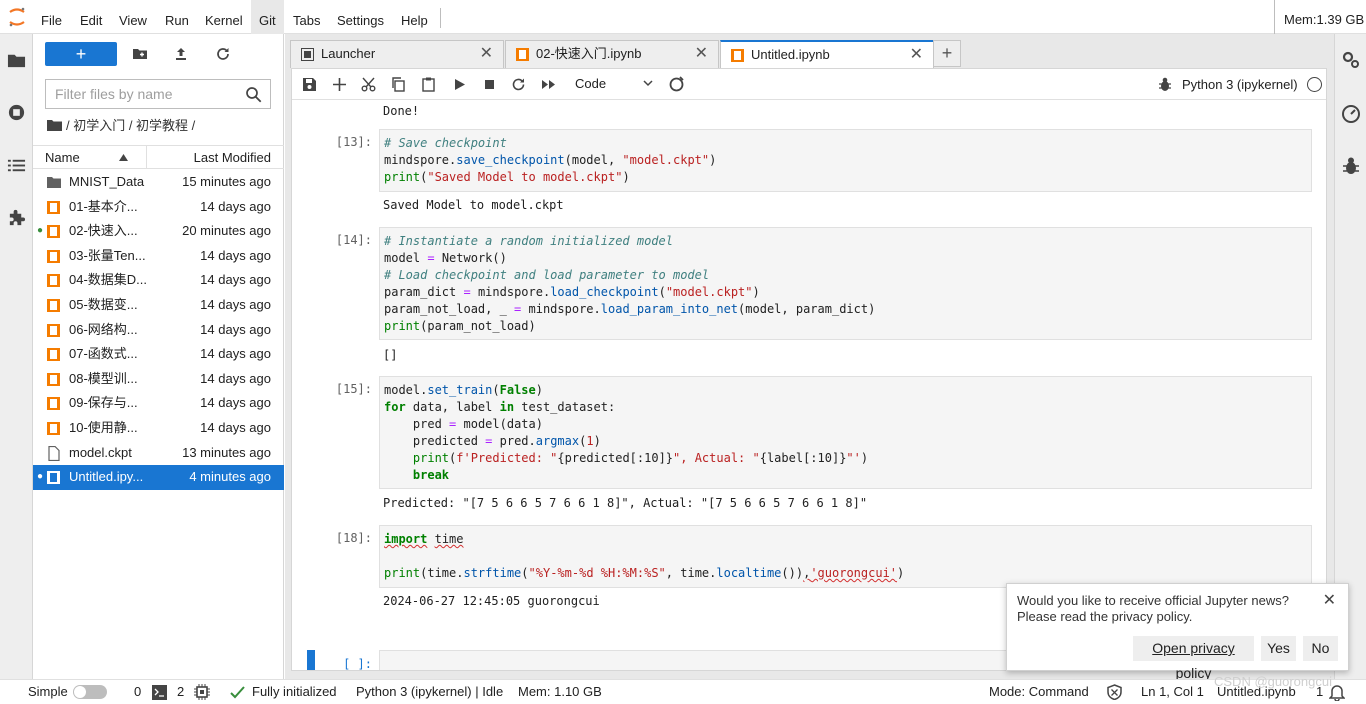 Image resolution: width=1366 pixels, height=704 pixels. I want to click on property-inspector-icon, so click(1351, 60).